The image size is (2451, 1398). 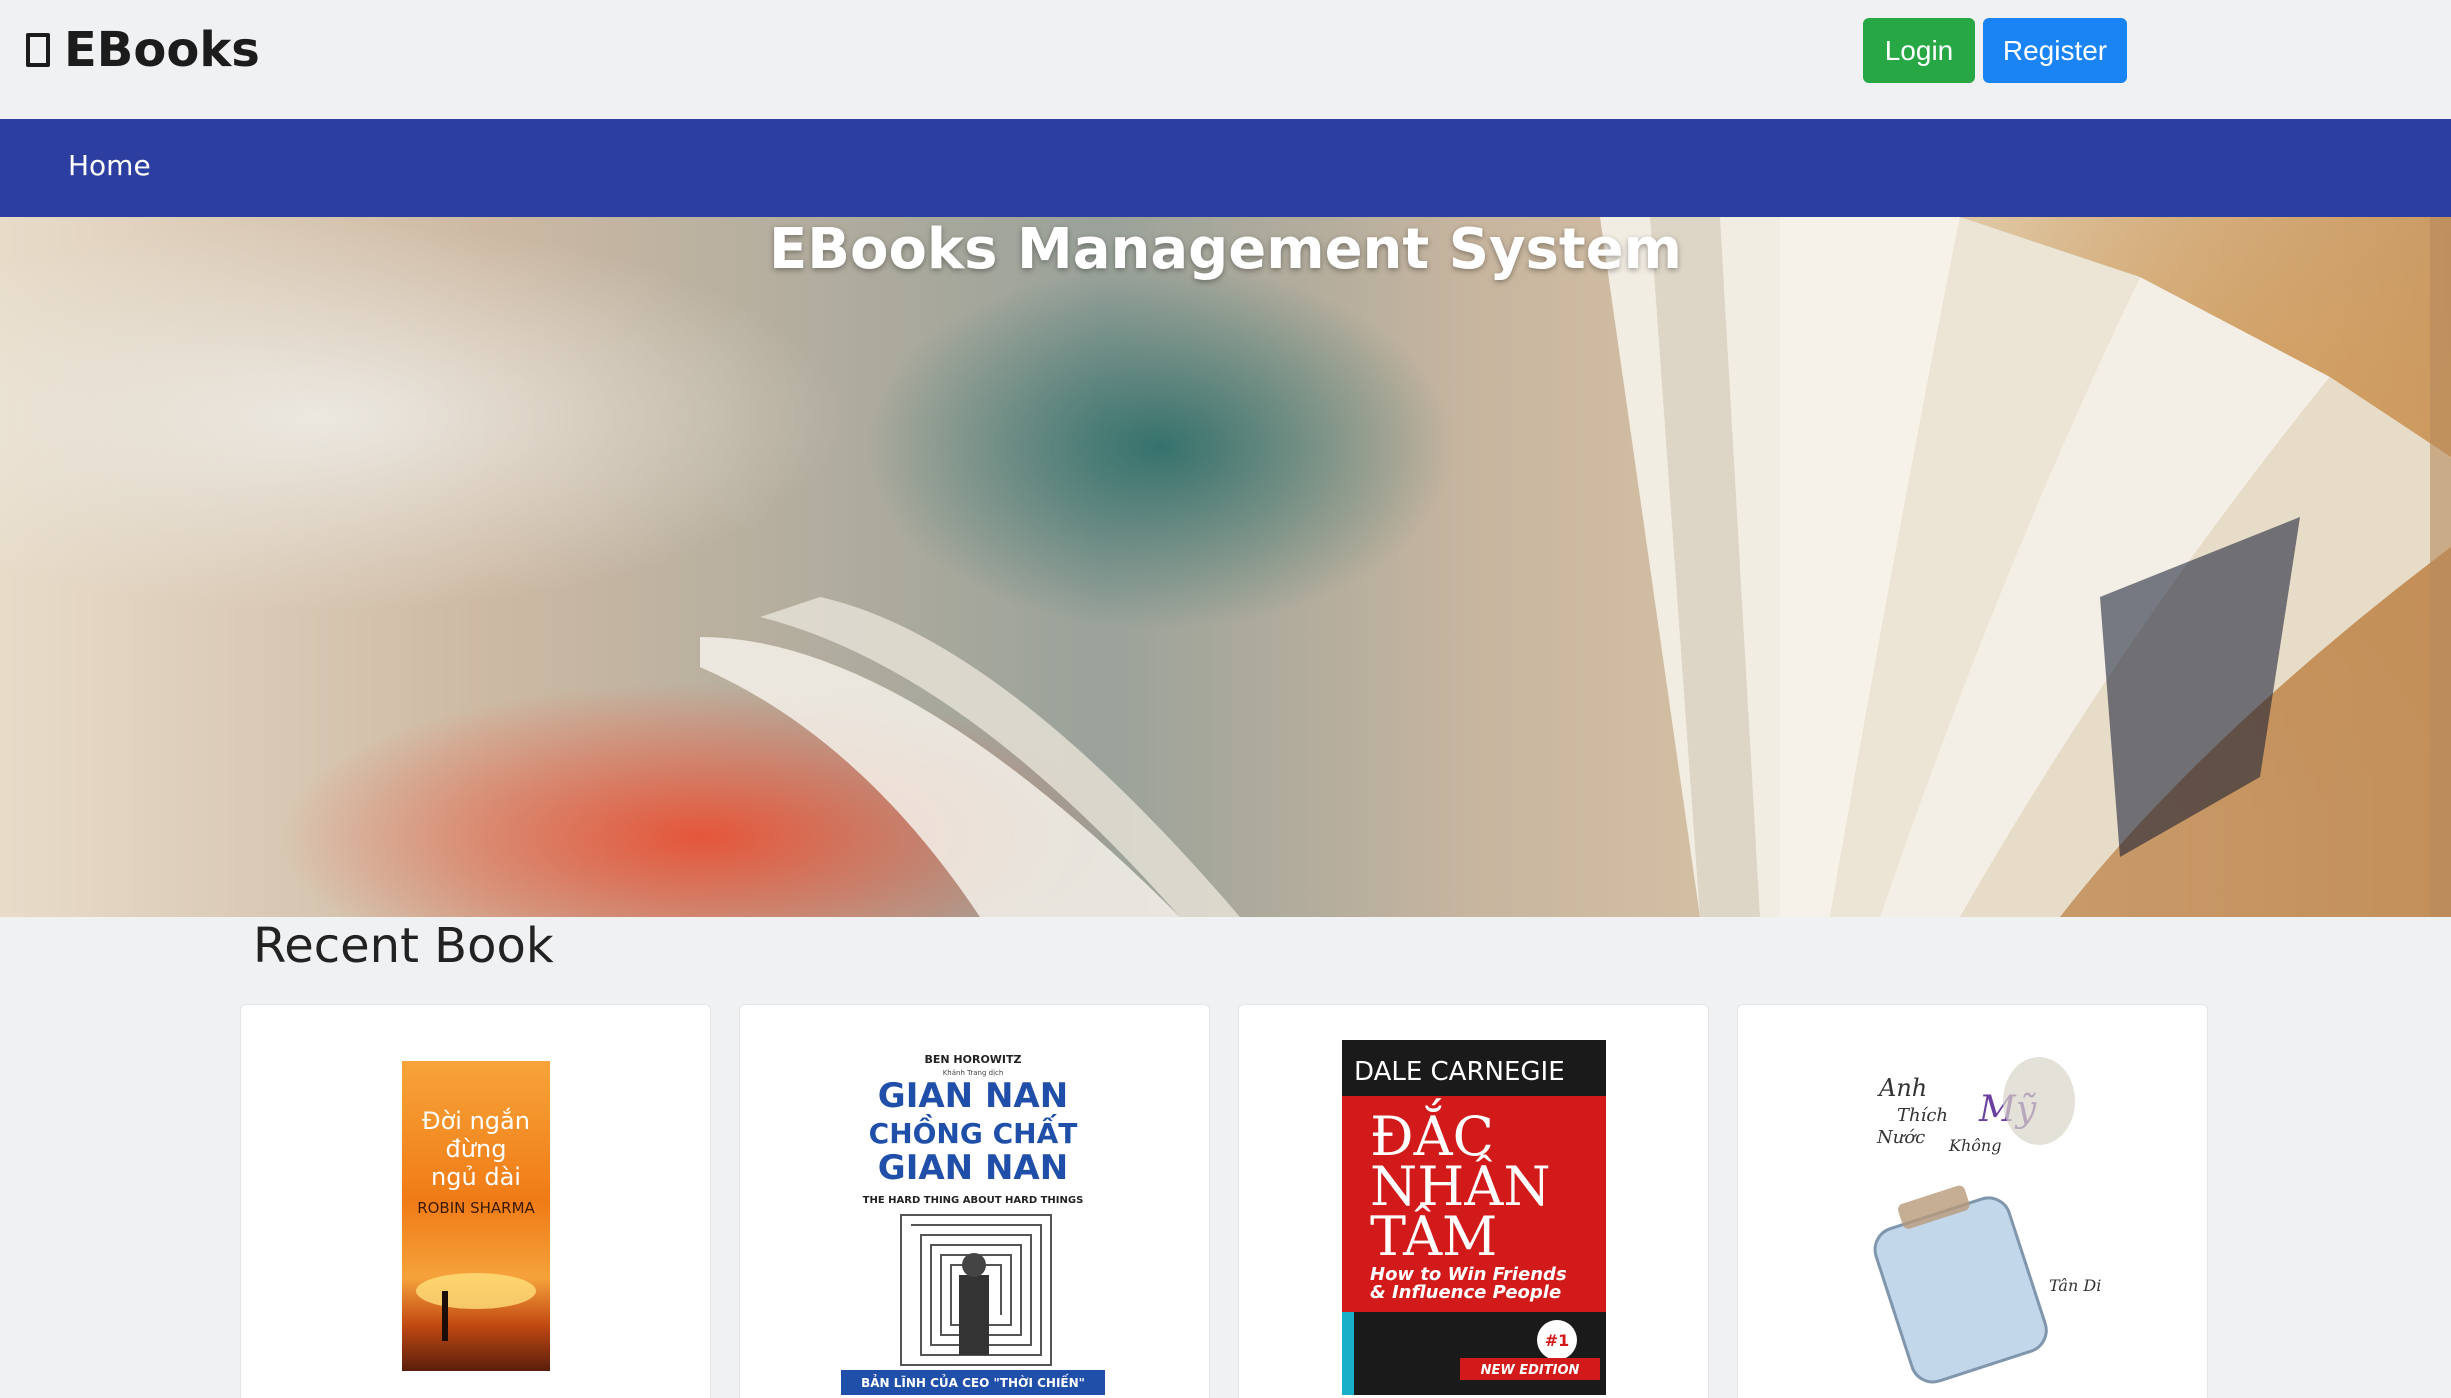 What do you see at coordinates (2055, 50) in the screenshot?
I see `register-button: Register` at bounding box center [2055, 50].